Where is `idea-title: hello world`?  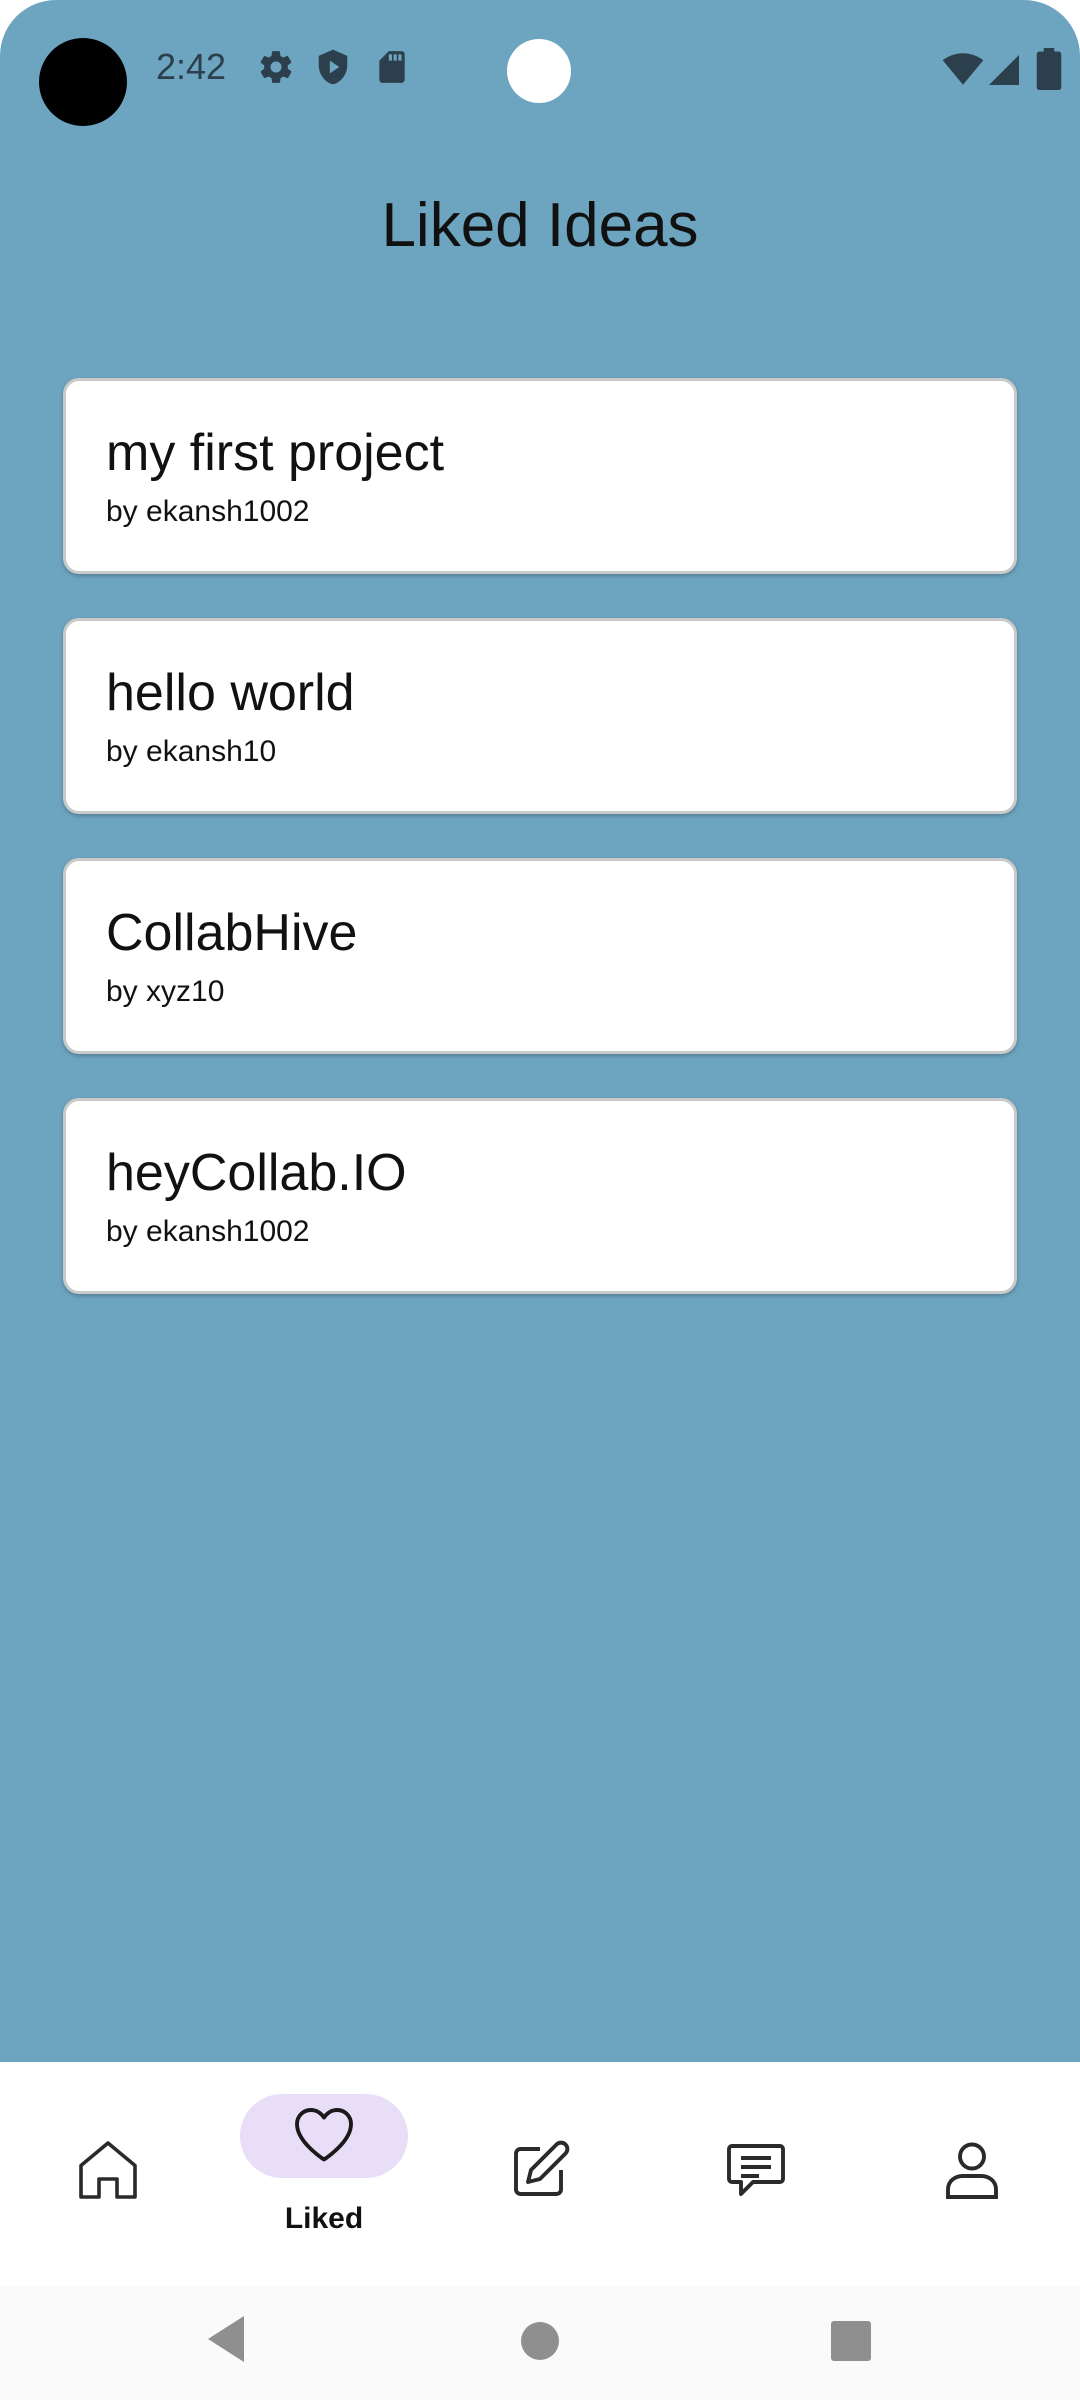
idea-title: hello world is located at coordinates (230, 693).